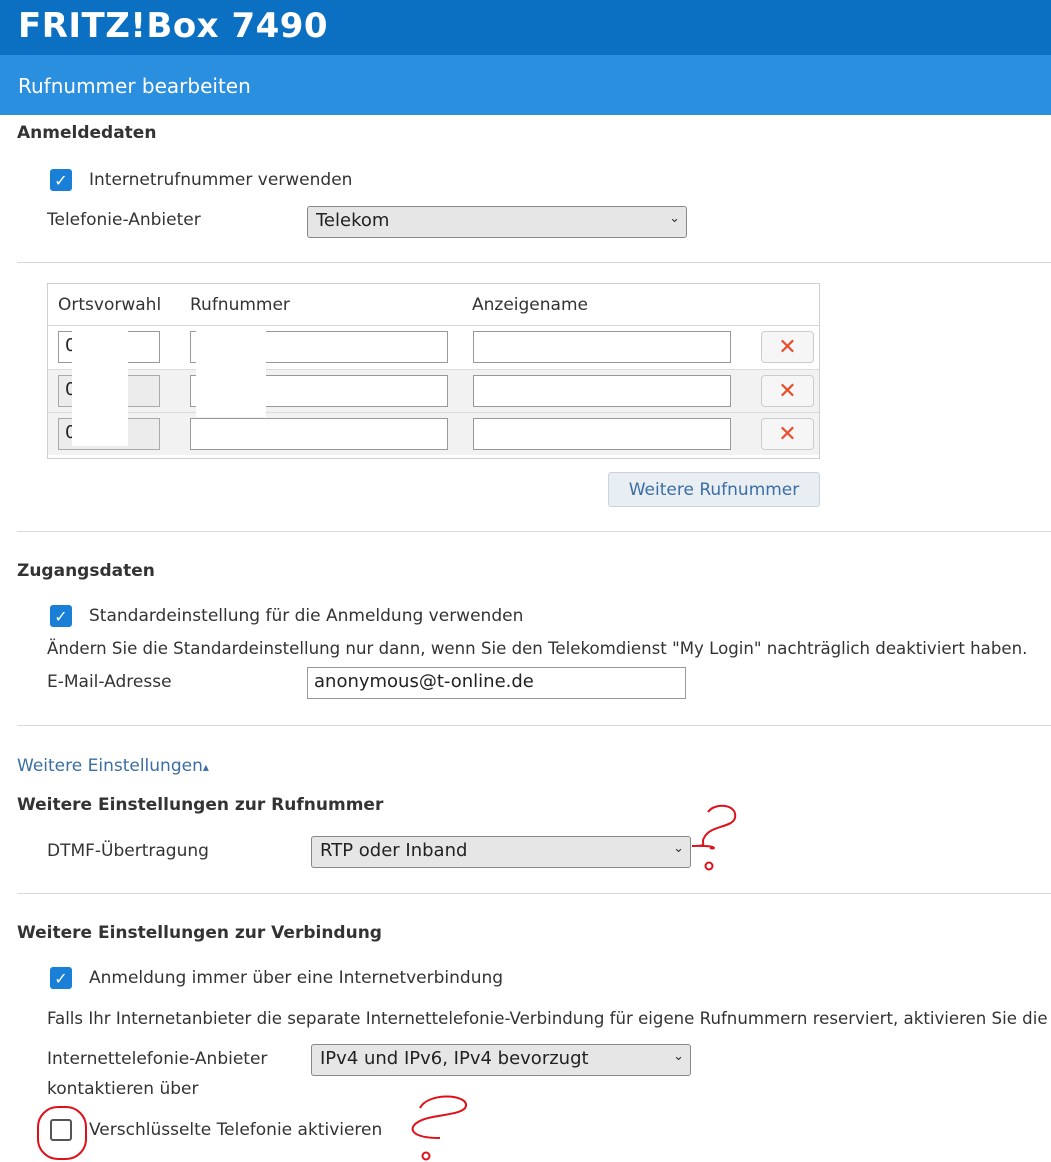 The height and width of the screenshot is (1162, 1051). I want to click on section-heading-number-settings: Weitere Einstellungen zur Rufnummer, so click(200, 805).